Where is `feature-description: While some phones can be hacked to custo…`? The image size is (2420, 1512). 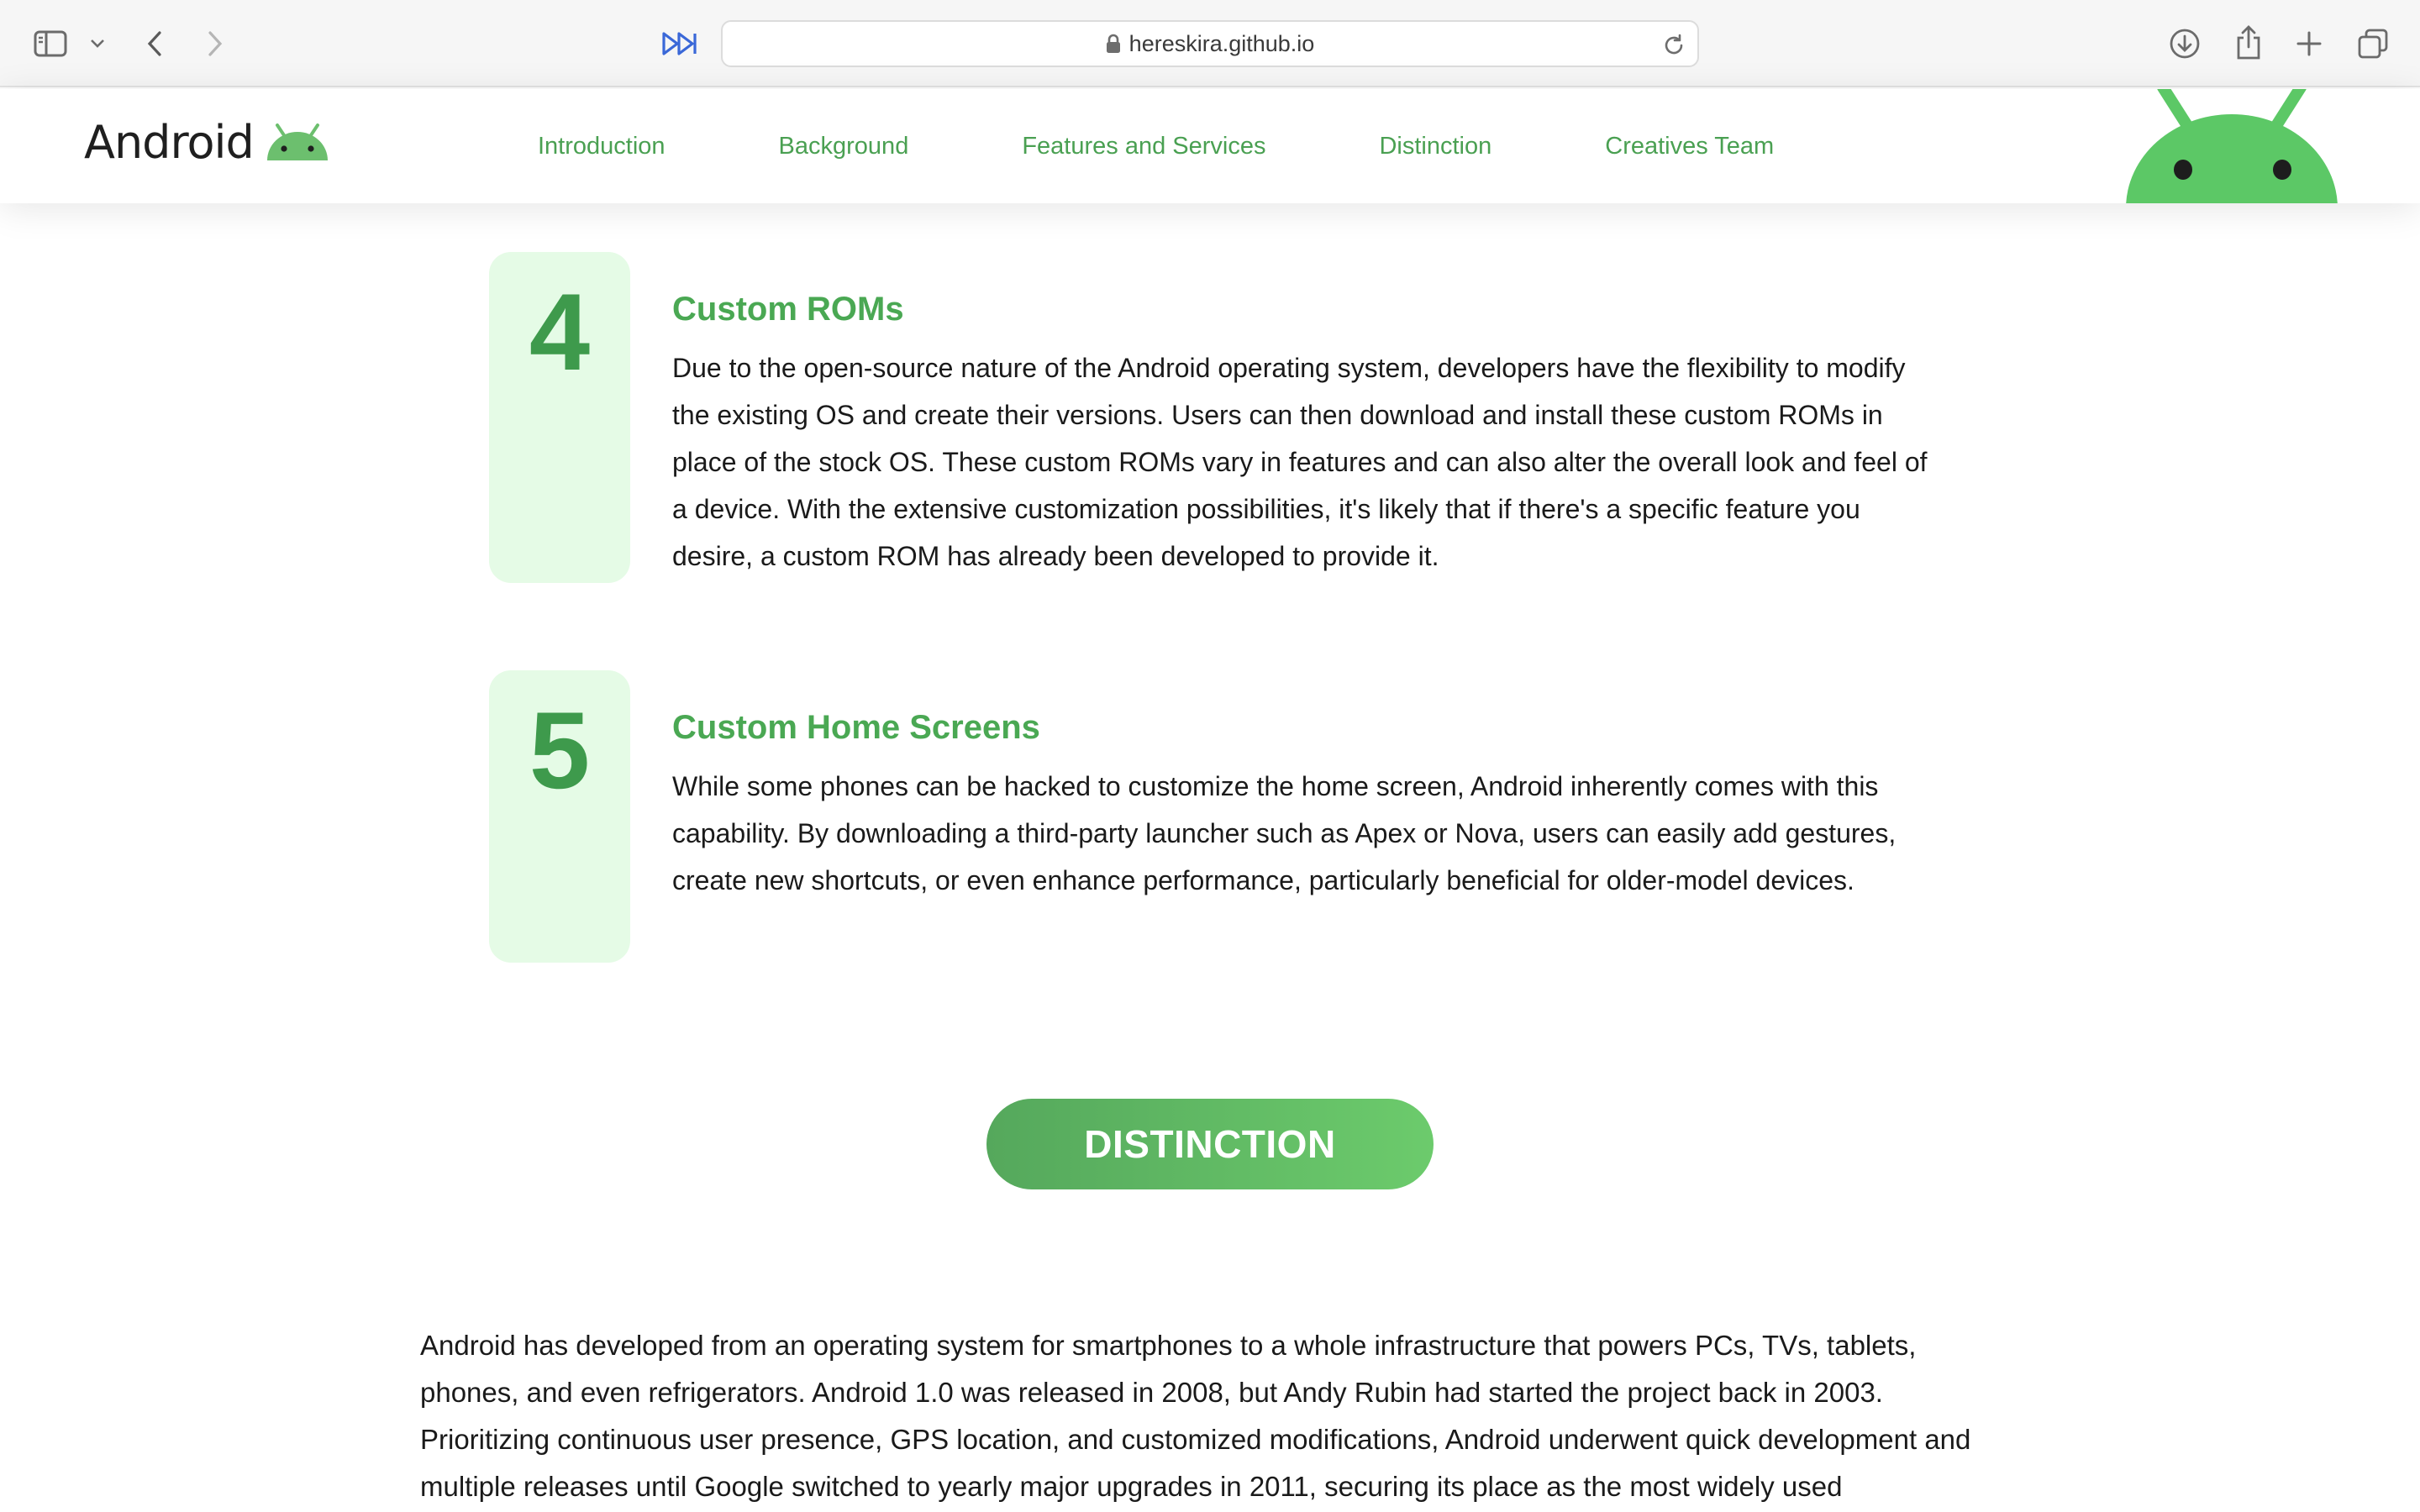
feature-description: While some phones can be hacked to custo… is located at coordinates (1285, 833).